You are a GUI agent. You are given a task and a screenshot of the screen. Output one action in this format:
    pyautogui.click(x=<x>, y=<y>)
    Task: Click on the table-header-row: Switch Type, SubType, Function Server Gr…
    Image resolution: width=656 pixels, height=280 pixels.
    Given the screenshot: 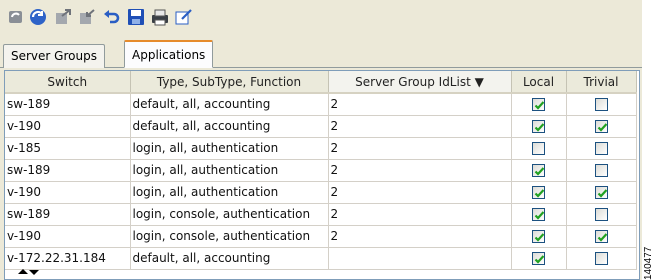 What is the action you would take?
    pyautogui.click(x=321, y=82)
    